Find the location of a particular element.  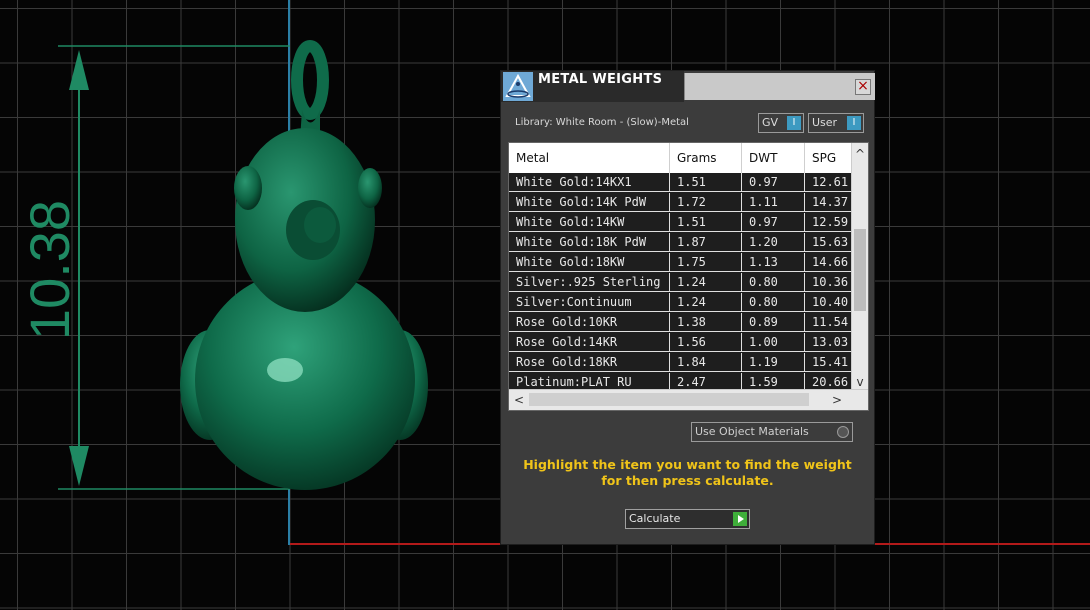

scroll-right-icon: > is located at coordinates (837, 400).